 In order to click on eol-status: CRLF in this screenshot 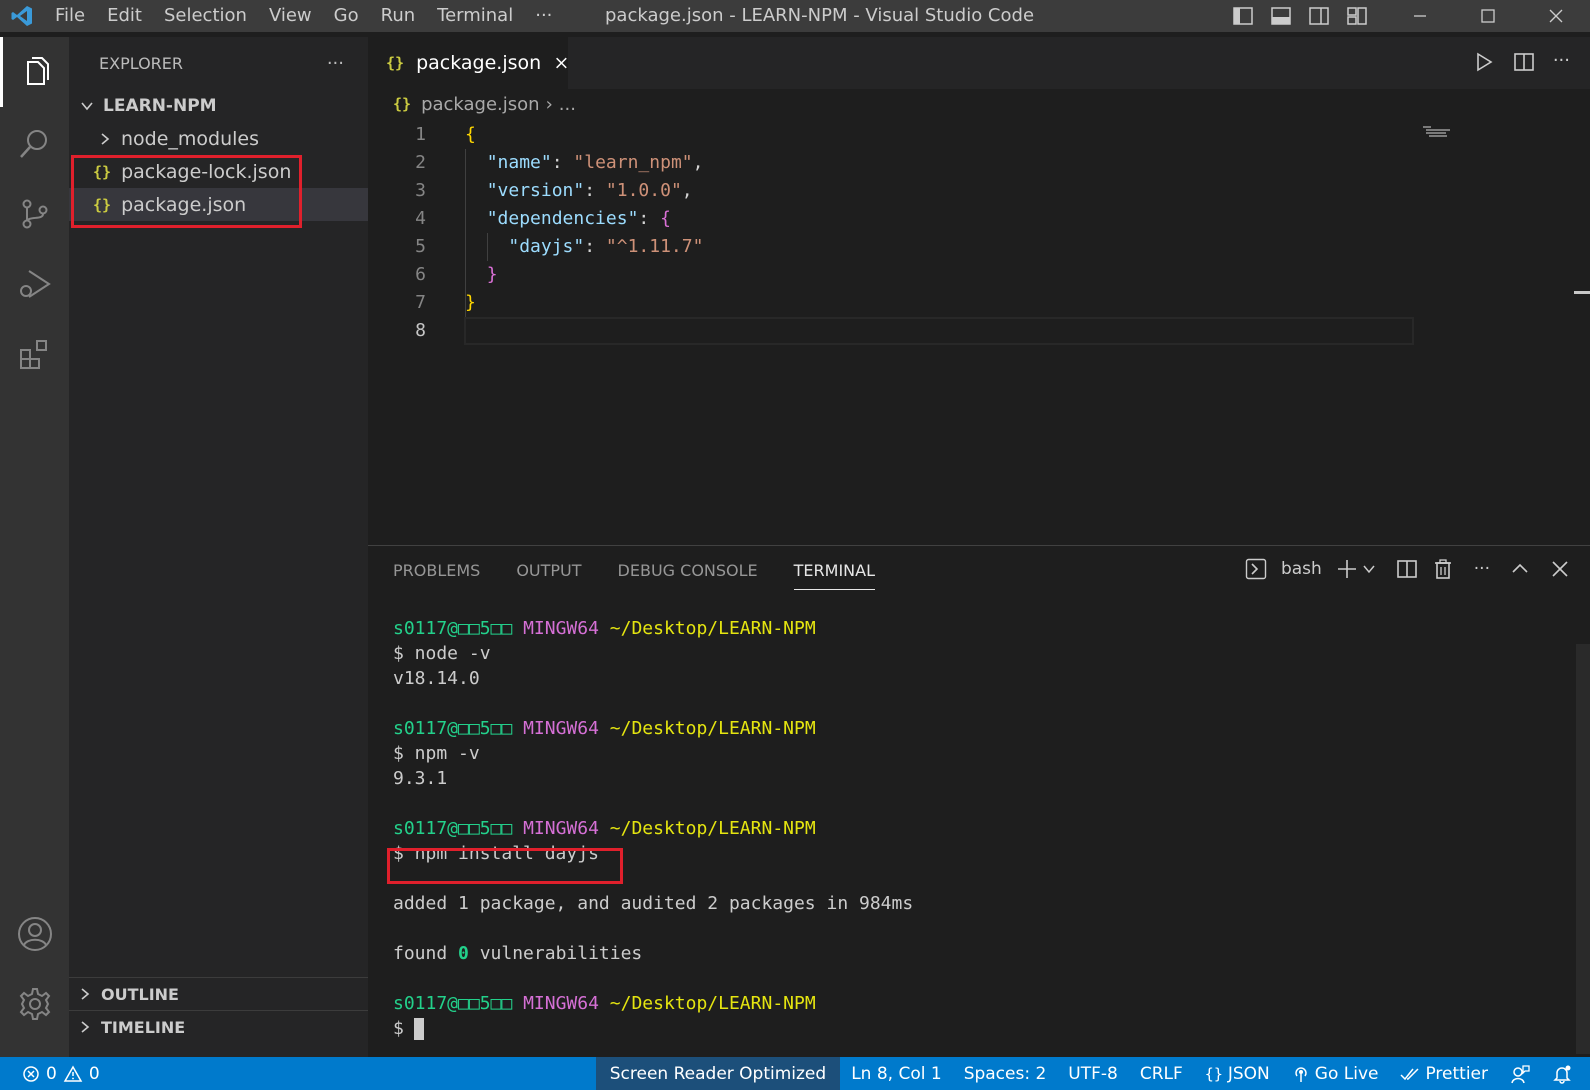, I will do `click(1161, 1073)`.